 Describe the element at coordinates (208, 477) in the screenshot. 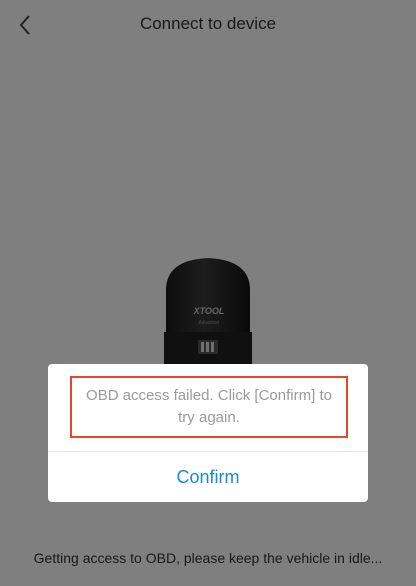

I see `confirm-button: Confirm` at that location.